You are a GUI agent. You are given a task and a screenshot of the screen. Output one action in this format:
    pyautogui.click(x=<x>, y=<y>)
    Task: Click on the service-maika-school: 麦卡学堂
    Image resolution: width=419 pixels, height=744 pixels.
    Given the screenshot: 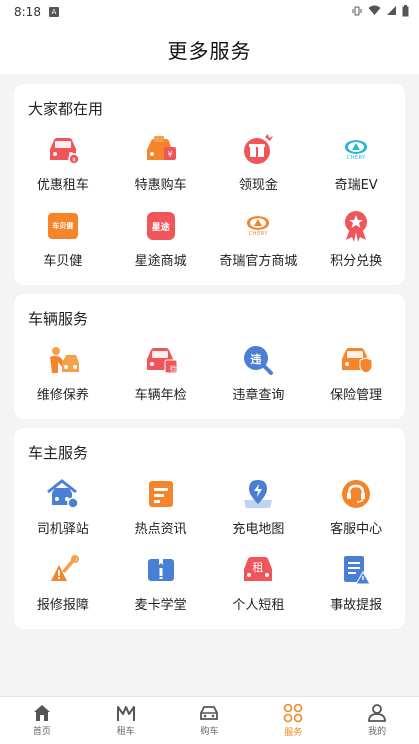 What is the action you would take?
    pyautogui.click(x=161, y=583)
    